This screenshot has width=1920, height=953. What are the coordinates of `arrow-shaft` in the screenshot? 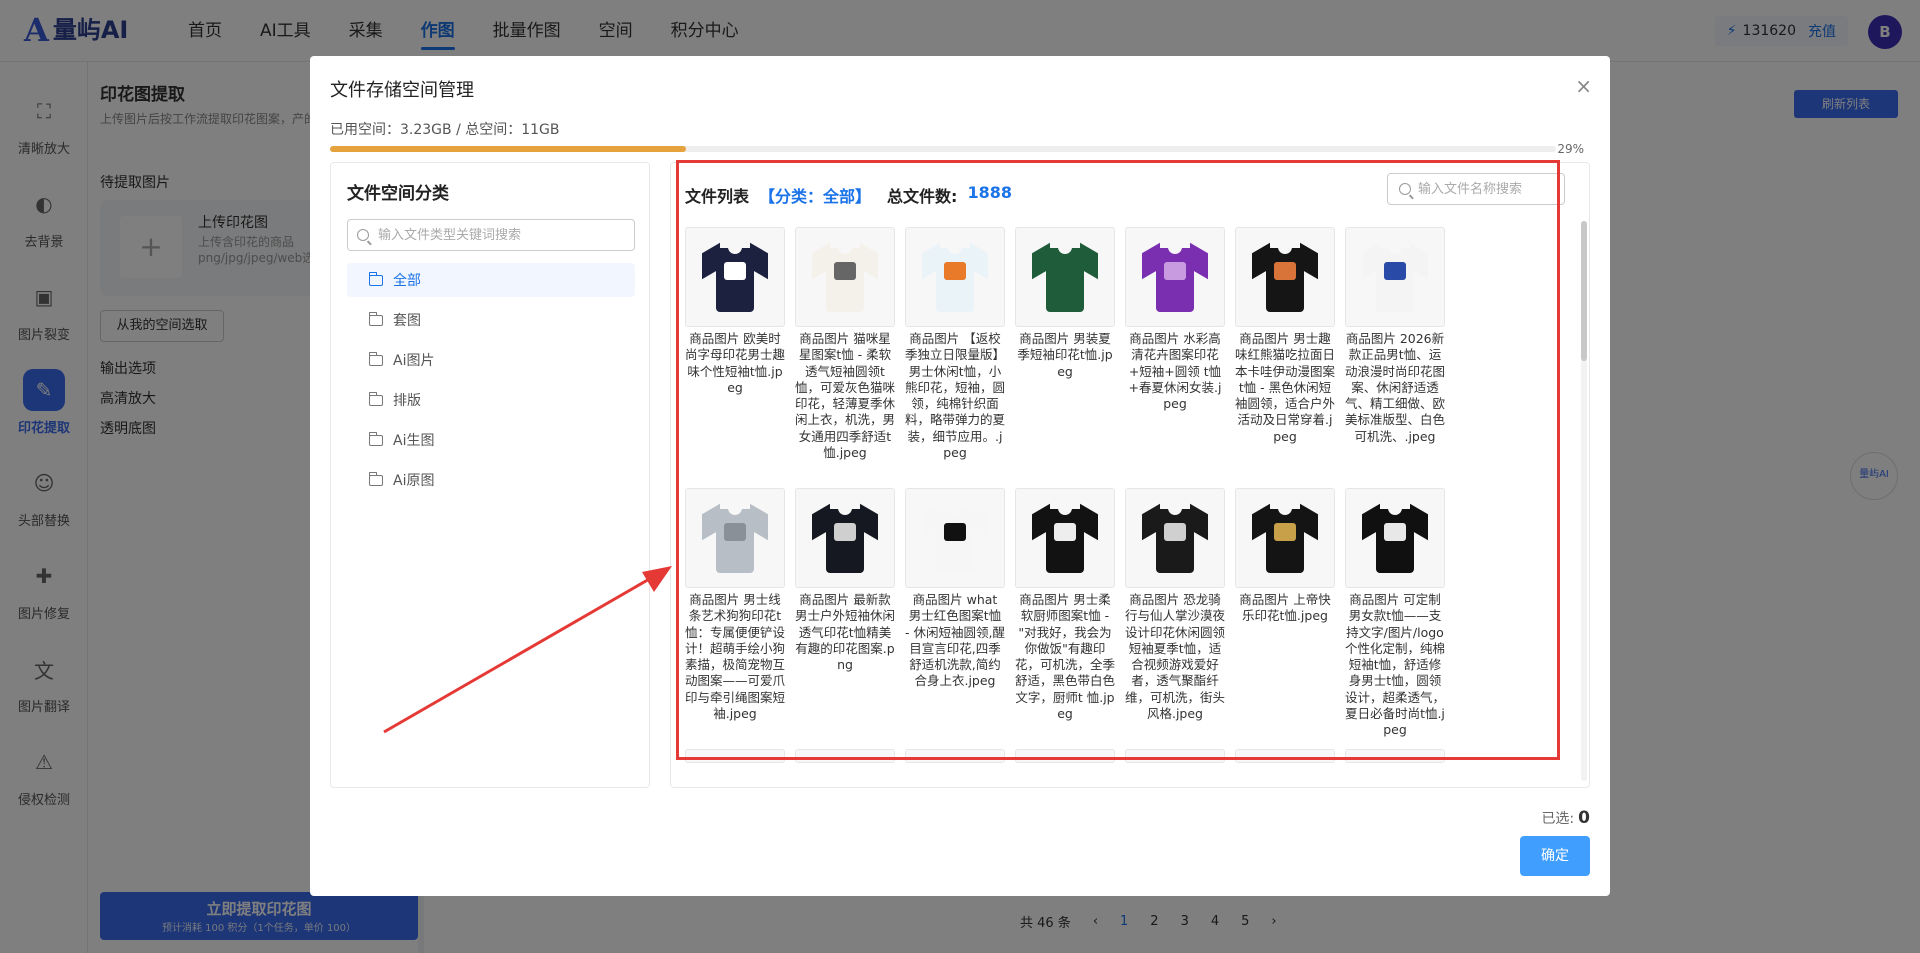 It's located at (521, 653).